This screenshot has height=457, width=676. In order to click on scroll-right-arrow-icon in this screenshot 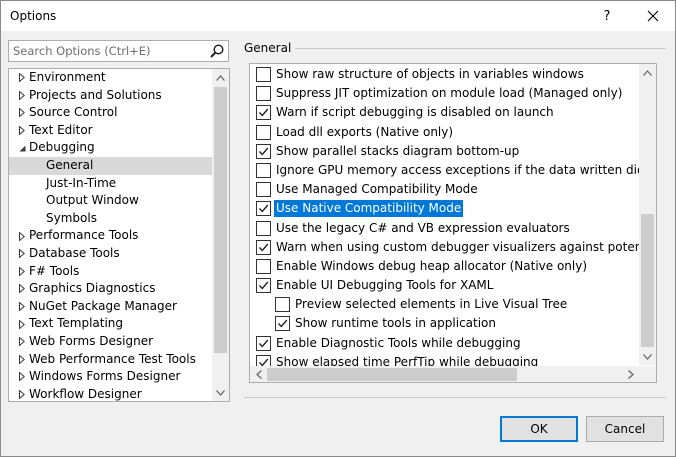, I will do `click(630, 374)`.